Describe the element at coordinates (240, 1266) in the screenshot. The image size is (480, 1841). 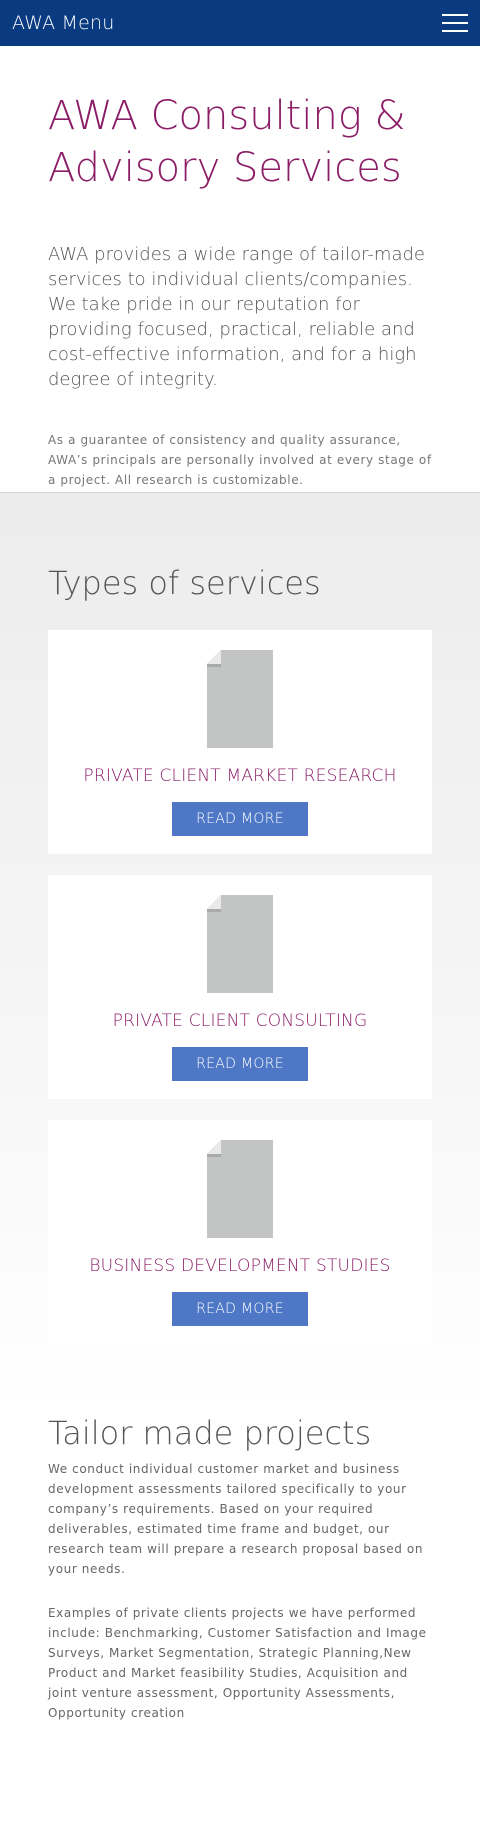
I see `service-card-title: BUSINESS DEVELOPMENT STUDIES` at that location.